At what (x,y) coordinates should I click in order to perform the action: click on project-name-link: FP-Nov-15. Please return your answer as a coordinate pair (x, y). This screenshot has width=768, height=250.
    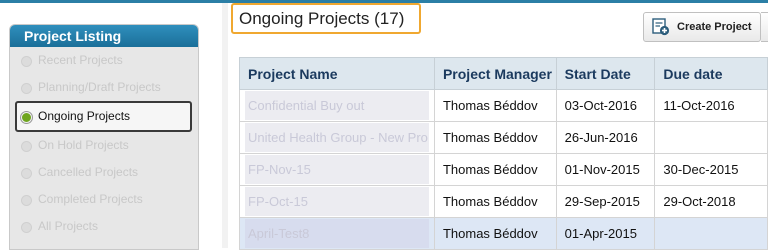
    Looking at the image, I should click on (337, 169).